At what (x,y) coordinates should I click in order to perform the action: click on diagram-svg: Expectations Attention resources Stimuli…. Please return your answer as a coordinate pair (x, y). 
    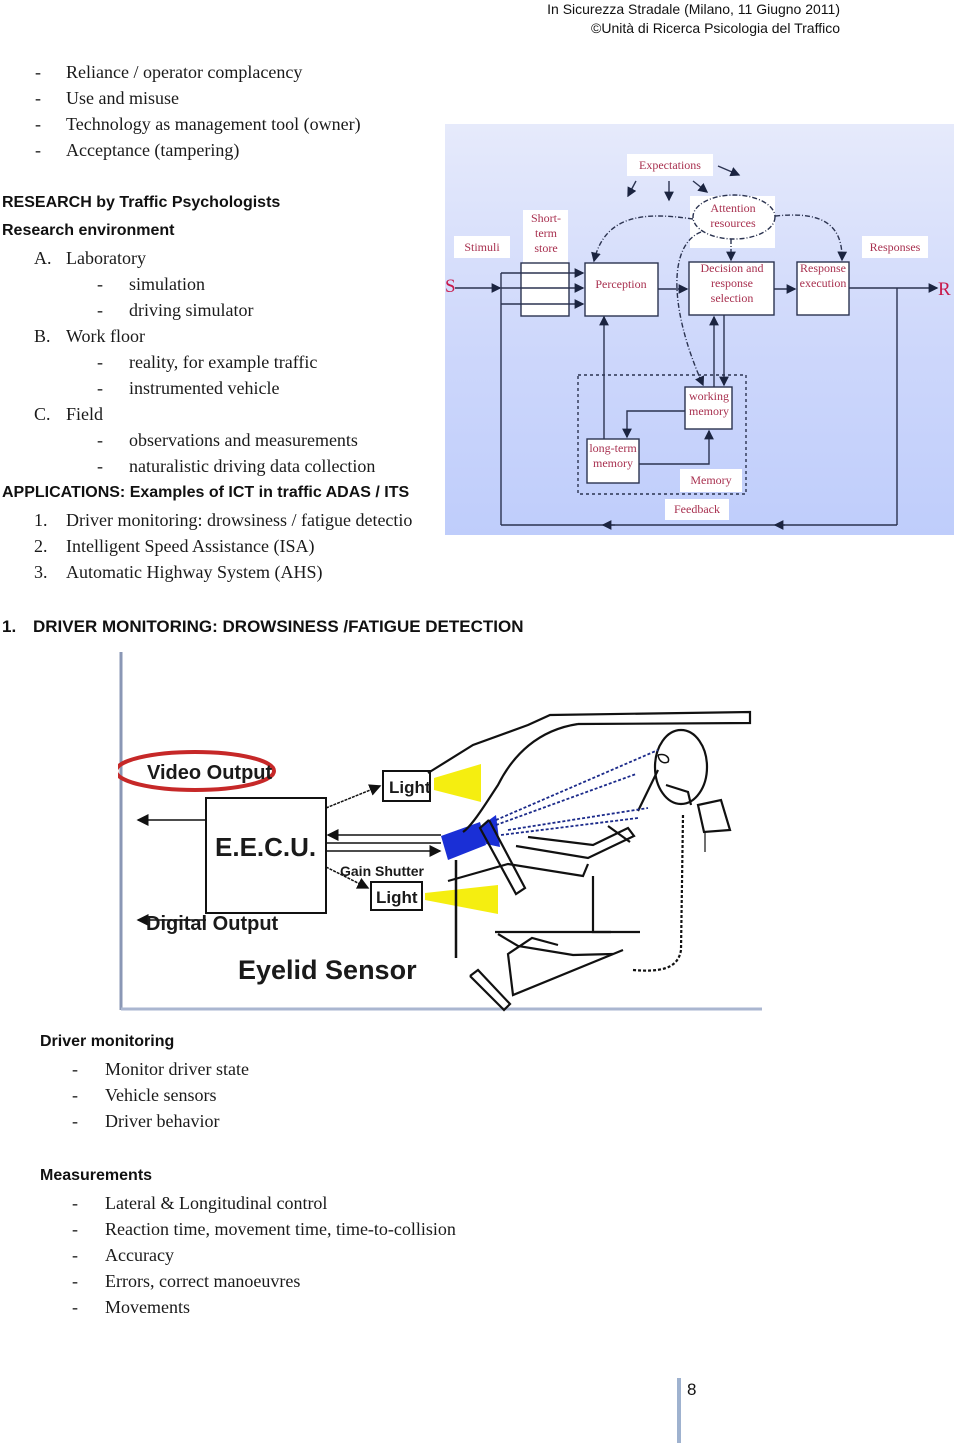
    Looking at the image, I should click on (698, 342).